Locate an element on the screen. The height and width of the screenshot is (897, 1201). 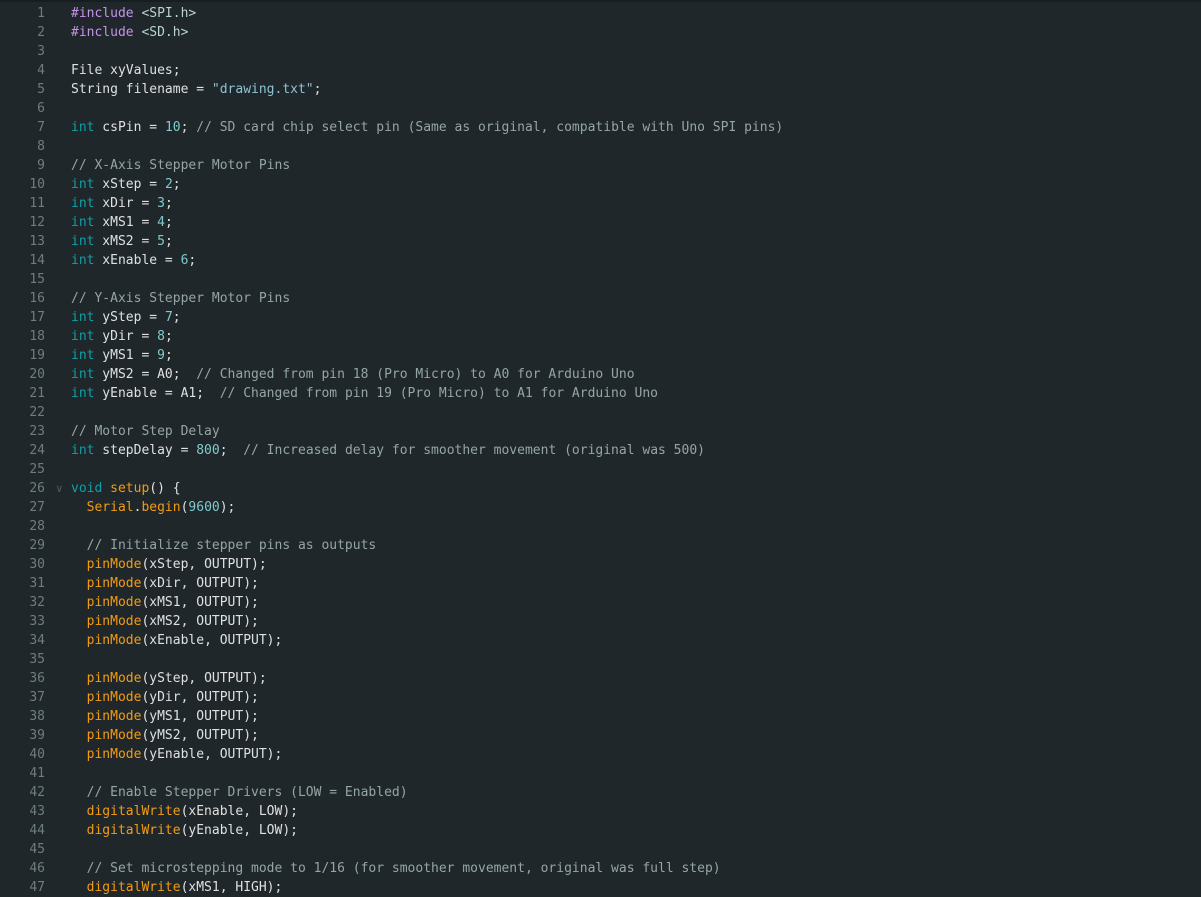
line-number: 11 is located at coordinates (37, 203).